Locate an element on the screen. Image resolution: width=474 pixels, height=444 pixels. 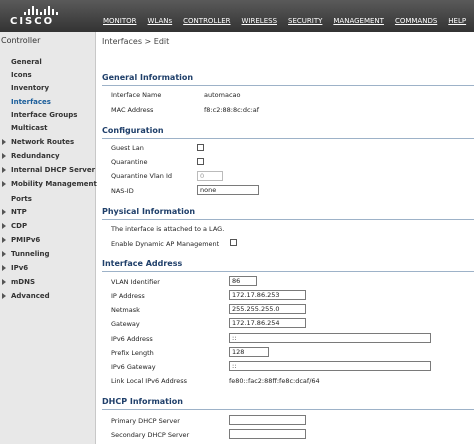
nas-id-input: none is located at coordinates (228, 190).